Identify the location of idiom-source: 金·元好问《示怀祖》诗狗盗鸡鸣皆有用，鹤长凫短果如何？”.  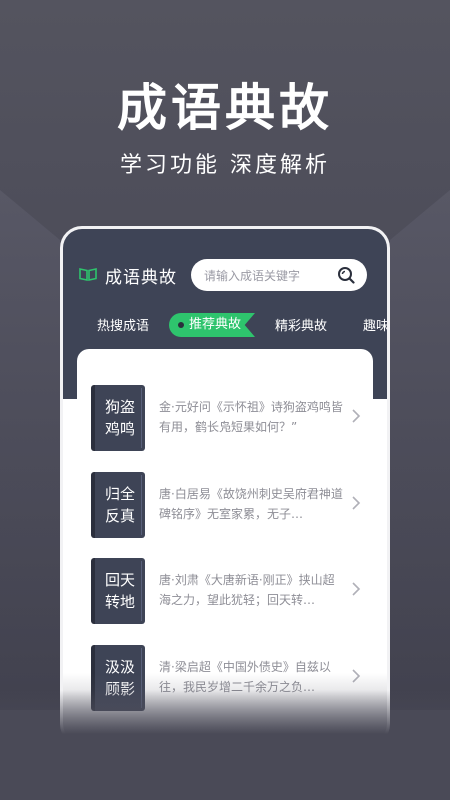
(251, 417).